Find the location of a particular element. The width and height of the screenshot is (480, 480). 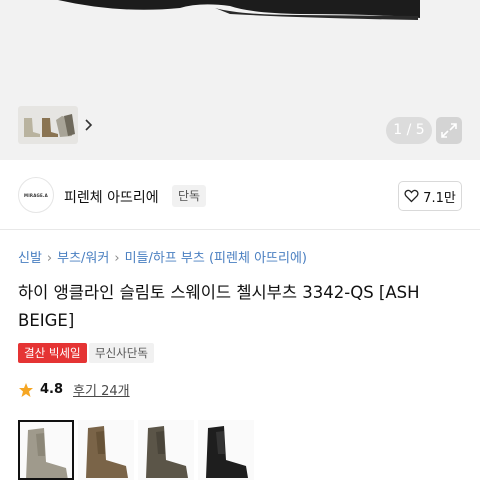

boot-brown-icon is located at coordinates (107, 452).